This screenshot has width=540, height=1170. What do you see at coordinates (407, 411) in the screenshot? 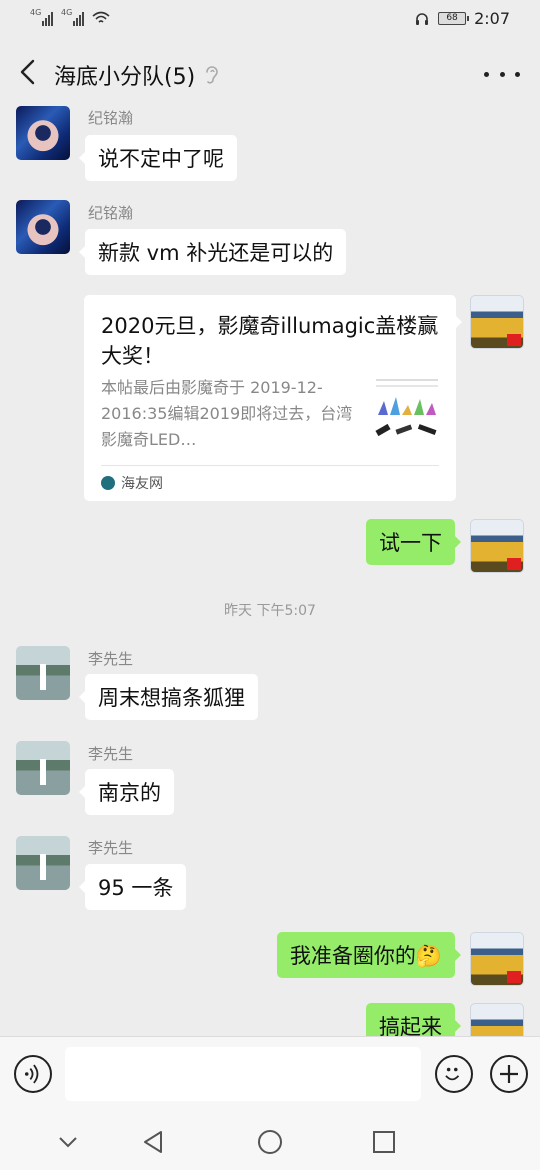
I see `link-card-thumbnail` at bounding box center [407, 411].